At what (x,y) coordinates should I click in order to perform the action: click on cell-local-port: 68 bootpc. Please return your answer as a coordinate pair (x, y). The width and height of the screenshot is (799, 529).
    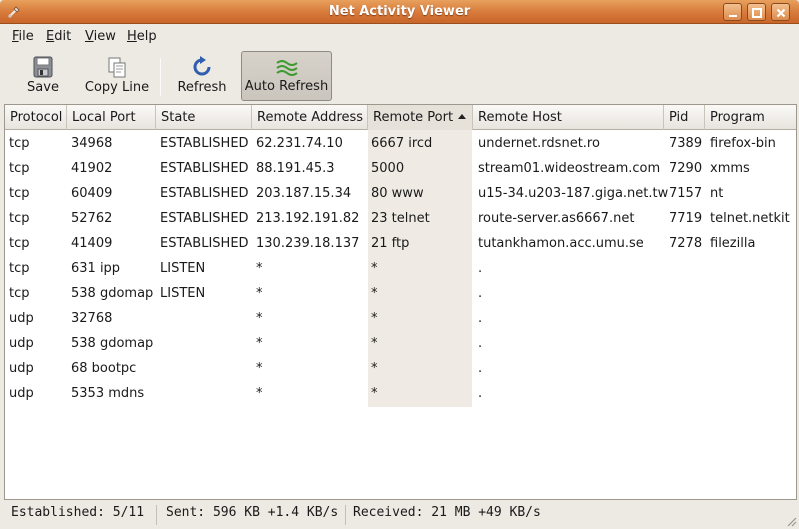
    Looking at the image, I should click on (104, 368).